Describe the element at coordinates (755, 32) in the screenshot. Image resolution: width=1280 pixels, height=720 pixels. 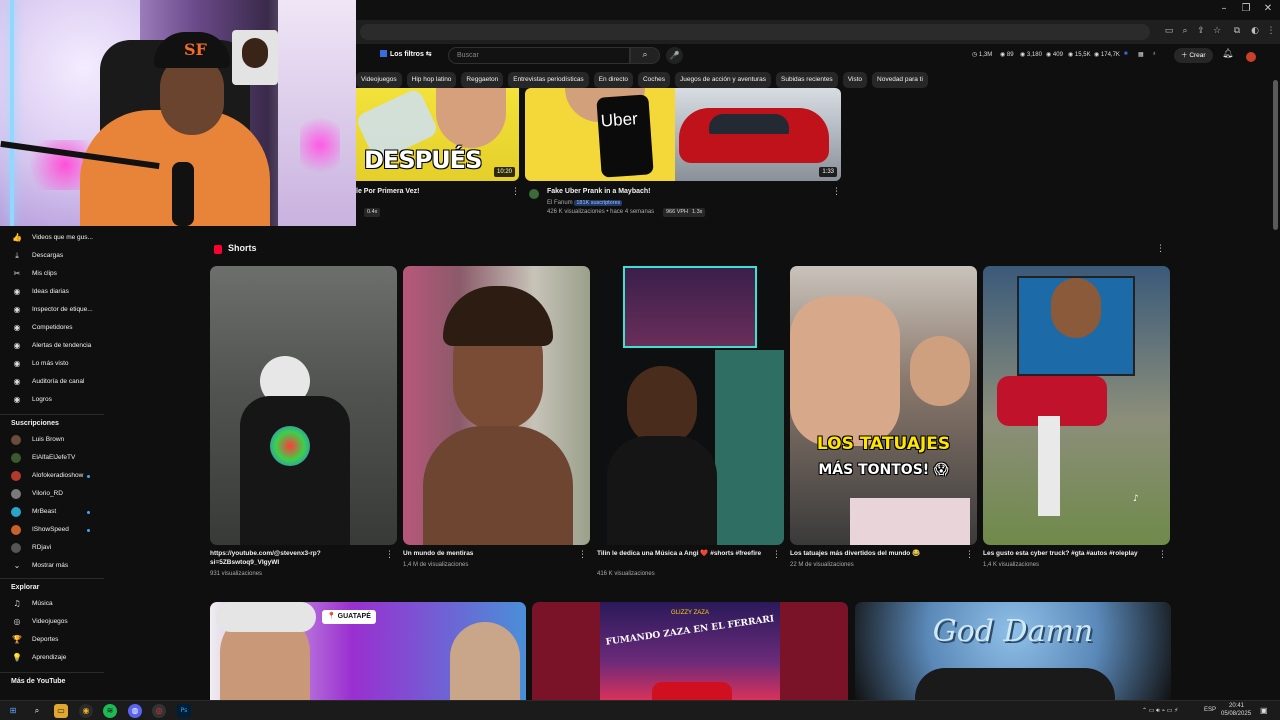
I see `address-bar` at that location.